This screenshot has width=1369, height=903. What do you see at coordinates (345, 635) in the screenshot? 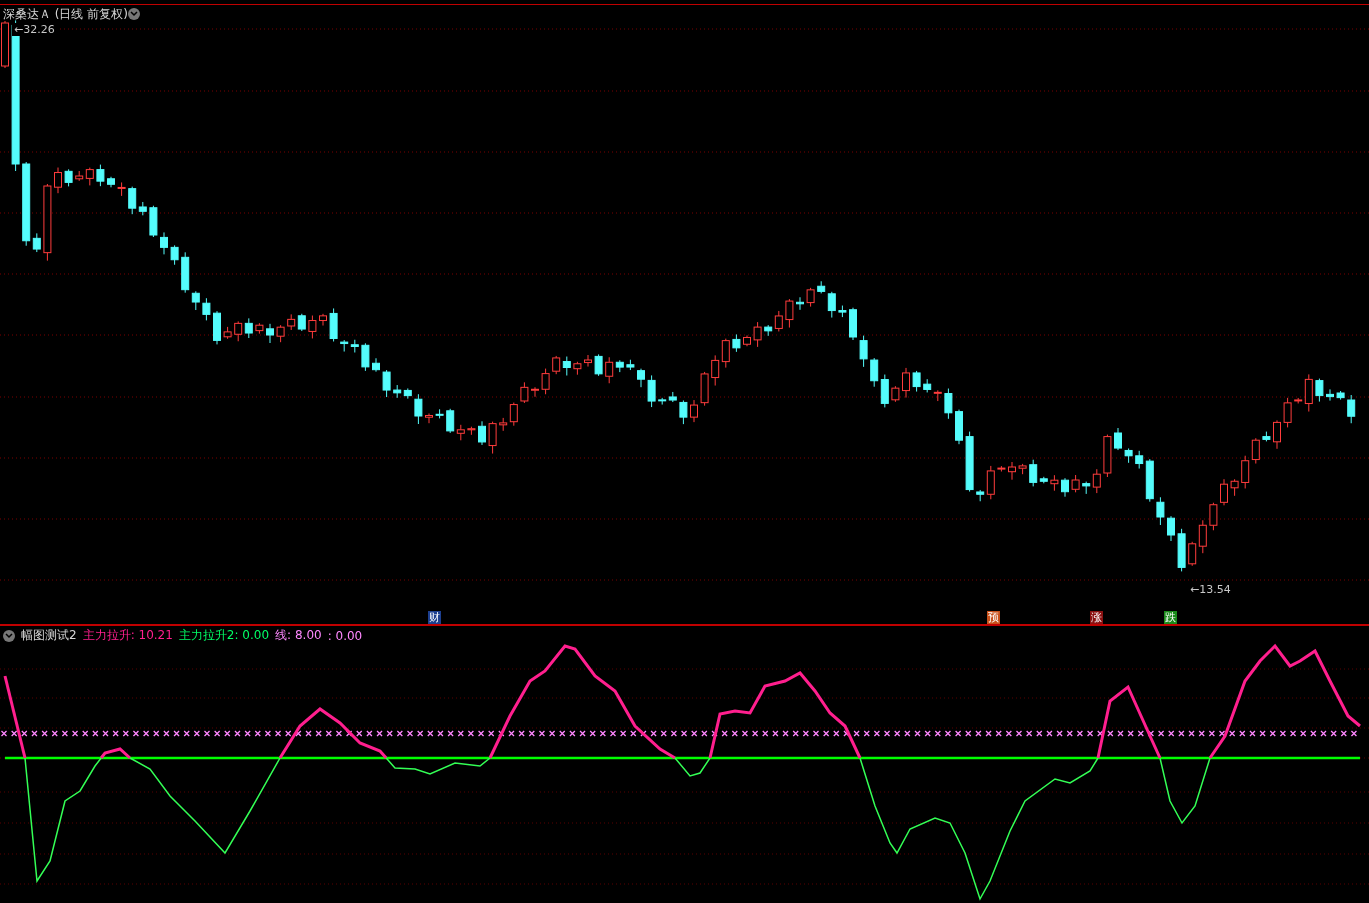
I see `indicator-value: : 0.00` at bounding box center [345, 635].